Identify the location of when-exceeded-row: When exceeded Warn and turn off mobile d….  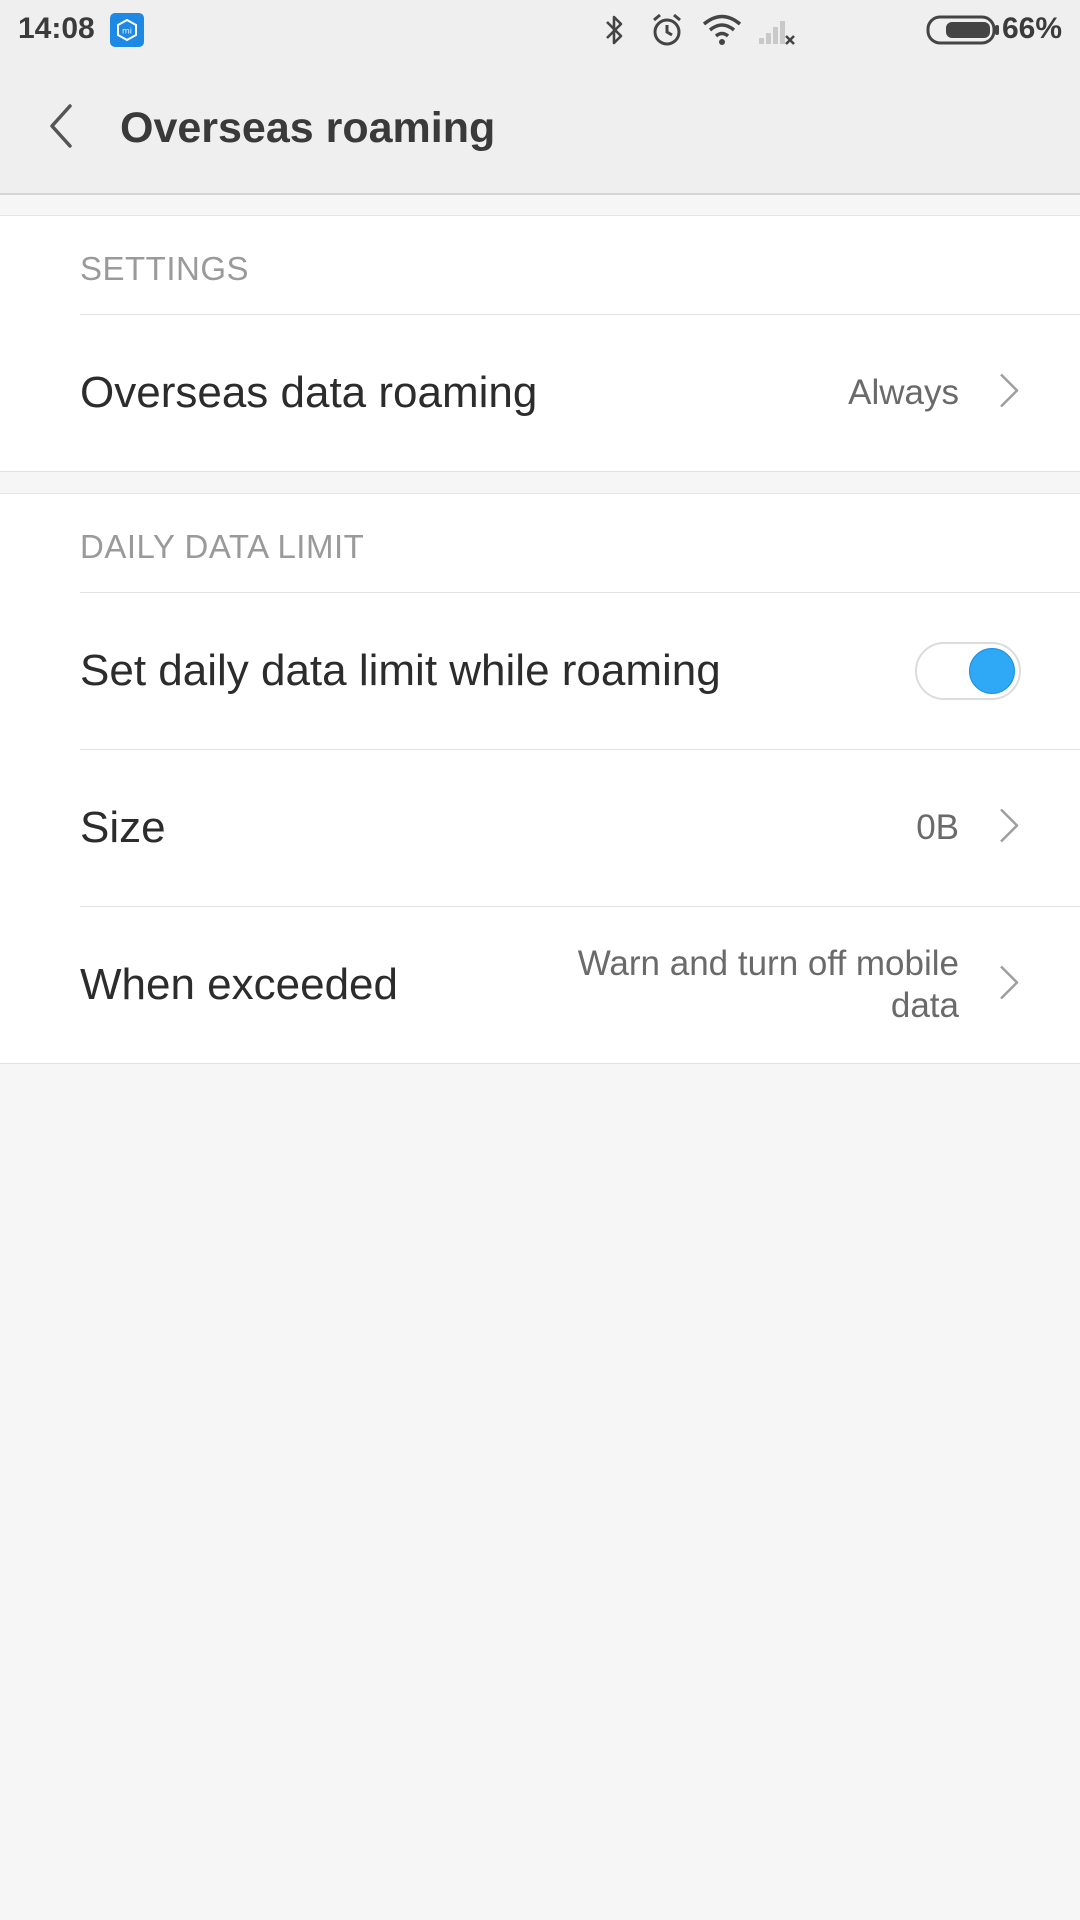
(580, 985).